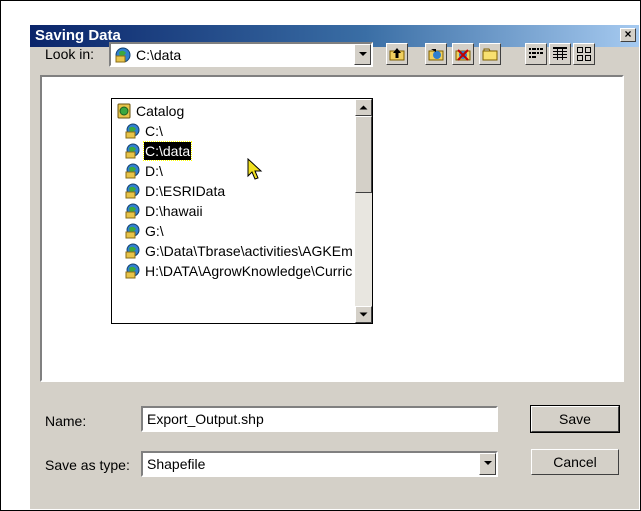  I want to click on dropdown-item-label: H:\DATA\AgrowKnowledge\Curric, so click(249, 271).